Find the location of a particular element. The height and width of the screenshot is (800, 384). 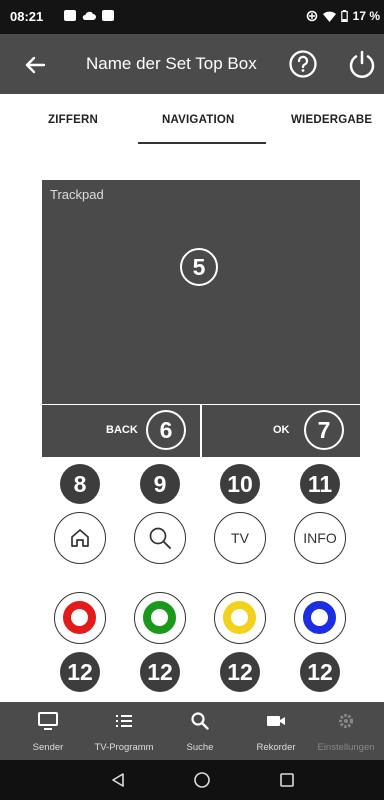

cloud-icon is located at coordinates (89, 15).